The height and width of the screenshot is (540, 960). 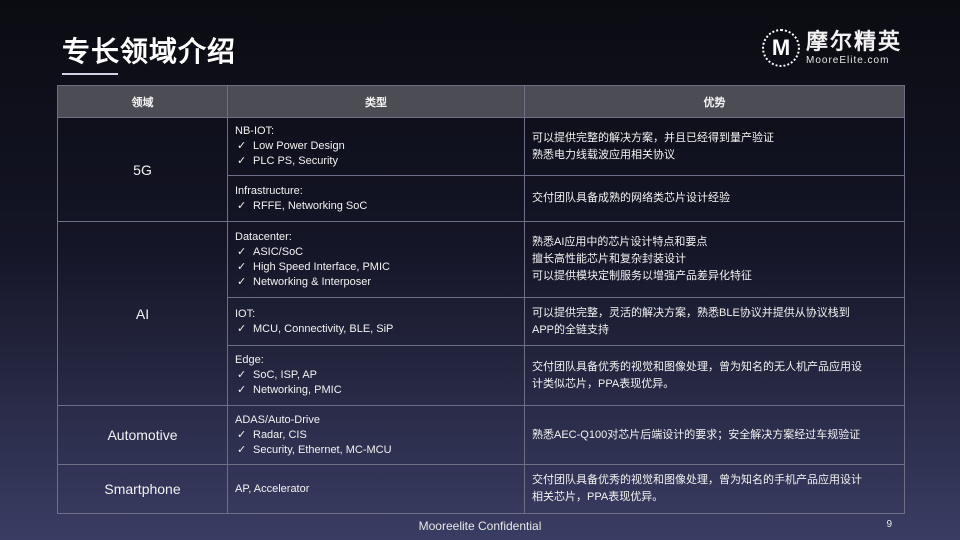 I want to click on advantage-cell: 熟悉AEC-Q100对芯片后端设计的要求；安全解决方案经过车规验证, so click(x=714, y=435).